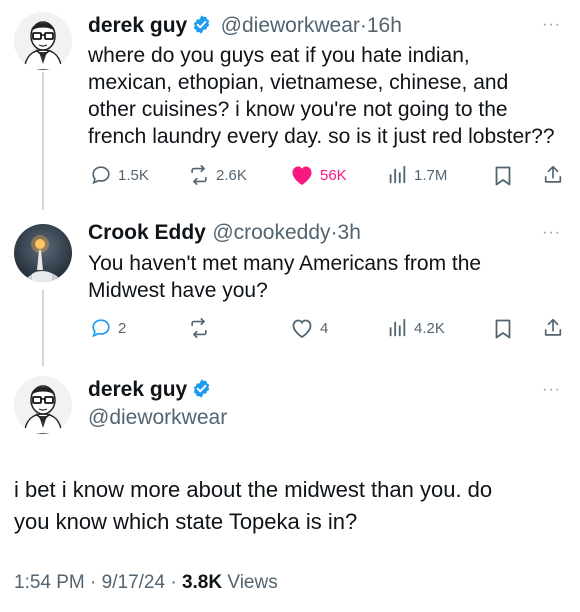  I want to click on views-button: 4.2K, so click(415, 328).